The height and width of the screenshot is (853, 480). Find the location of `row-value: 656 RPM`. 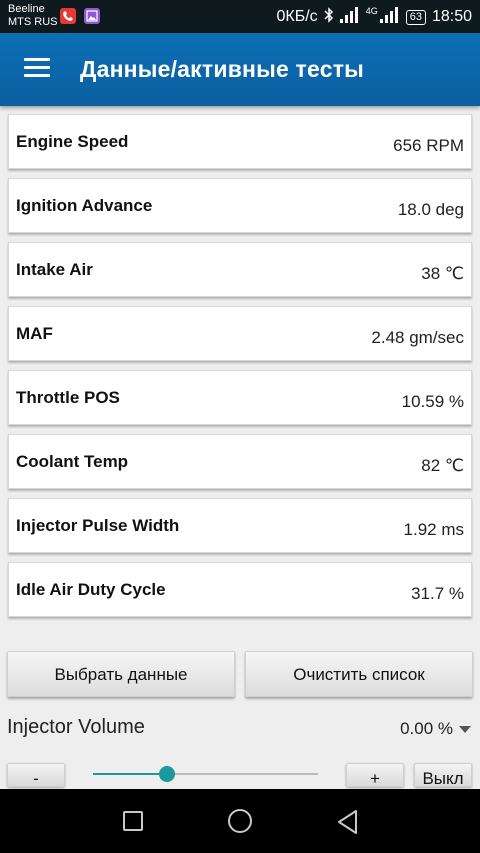

row-value: 656 RPM is located at coordinates (428, 145).